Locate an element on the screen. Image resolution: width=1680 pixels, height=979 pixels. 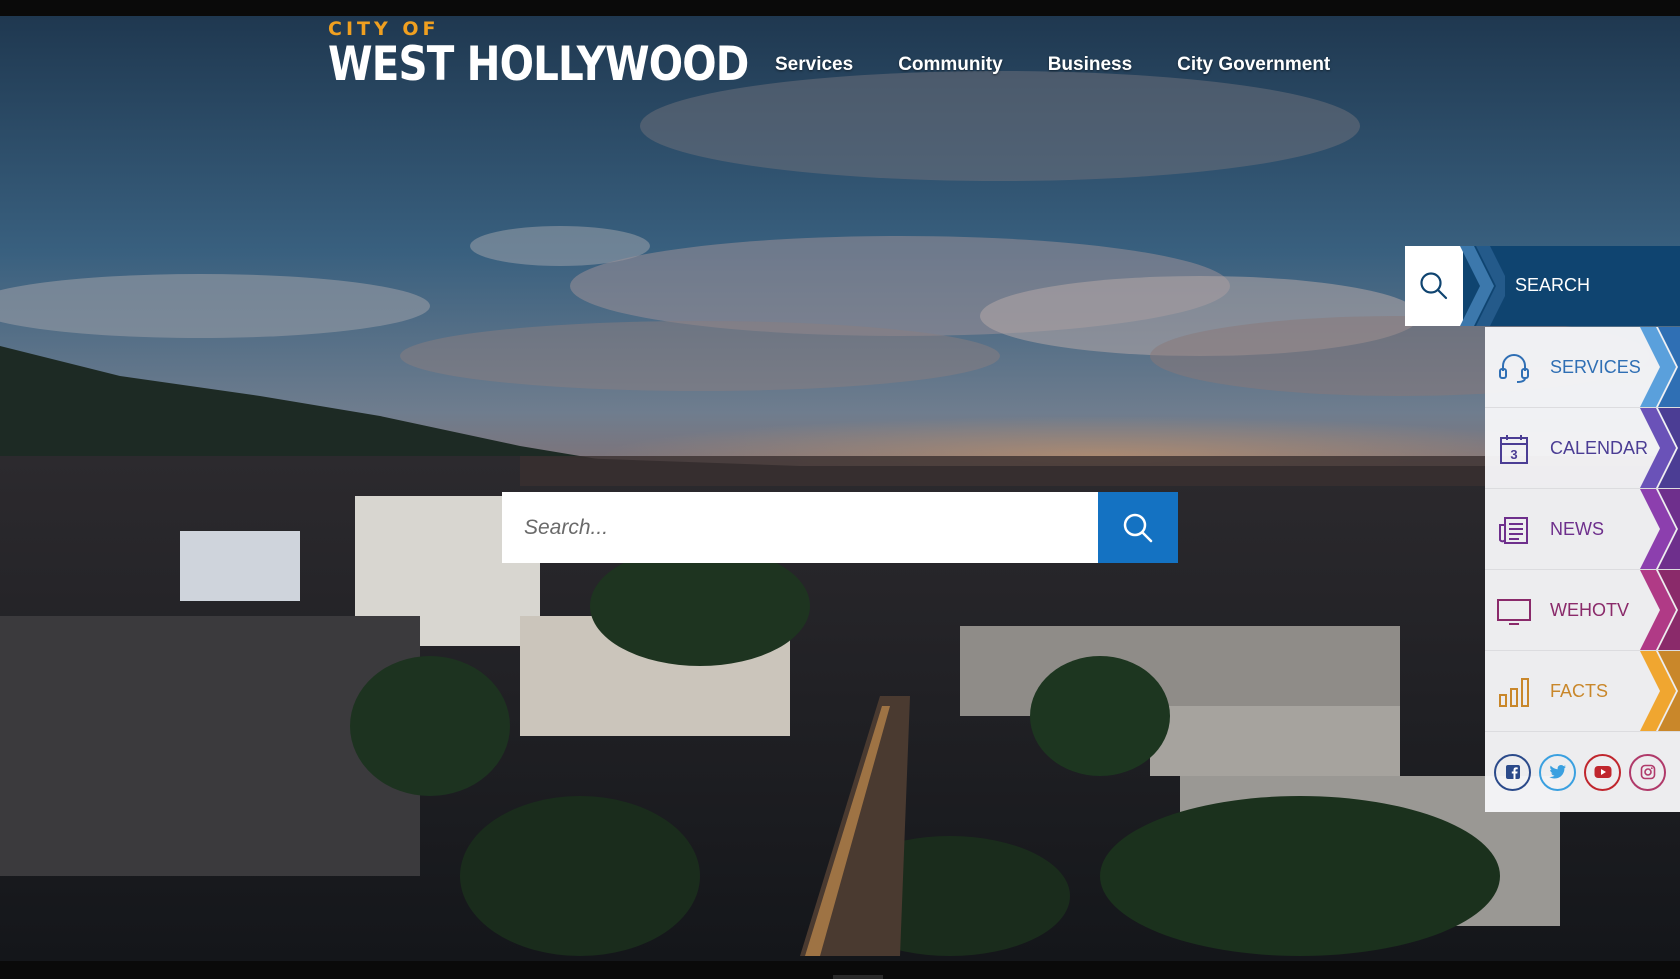
quick-link-news: NEWS is located at coordinates (1582, 529).